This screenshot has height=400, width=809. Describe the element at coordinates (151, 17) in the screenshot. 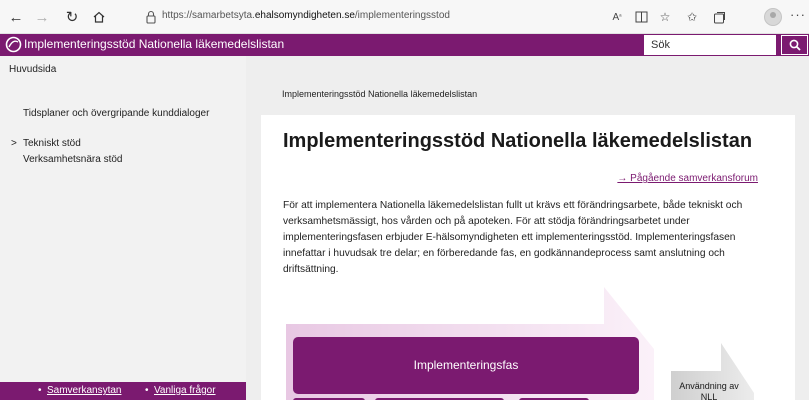

I see `lock-icon` at that location.